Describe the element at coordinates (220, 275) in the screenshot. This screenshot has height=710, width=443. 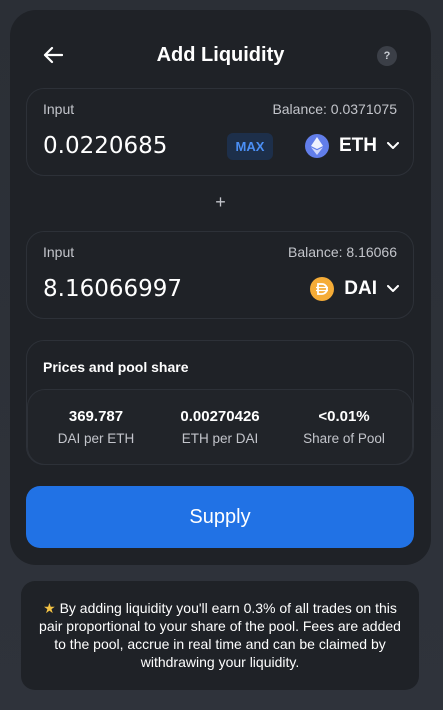
I see `token-b-panel: Input Balance: 8.16066 DAI` at that location.